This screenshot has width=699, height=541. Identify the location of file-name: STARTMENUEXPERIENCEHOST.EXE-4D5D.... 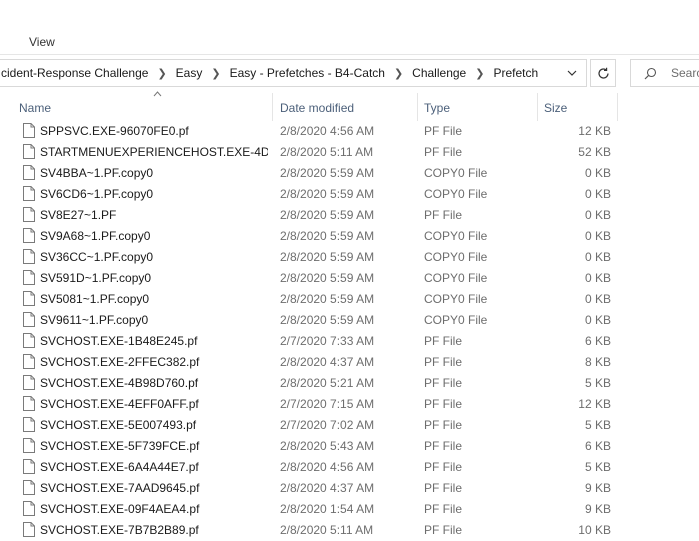
(154, 152).